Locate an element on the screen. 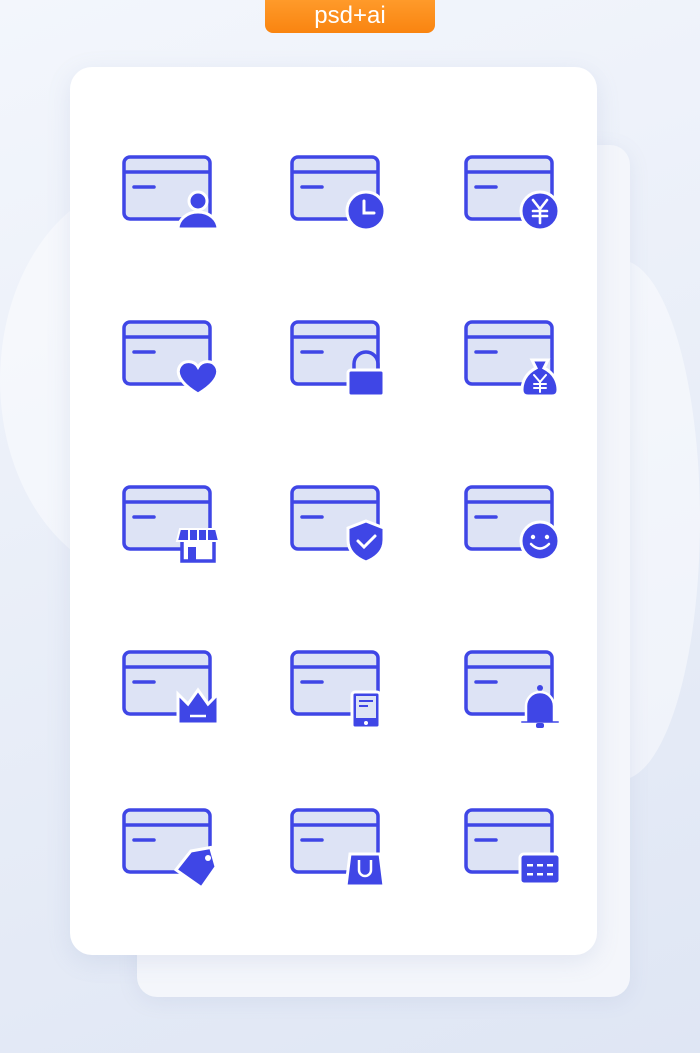  card-heart-icon is located at coordinates (172, 360).